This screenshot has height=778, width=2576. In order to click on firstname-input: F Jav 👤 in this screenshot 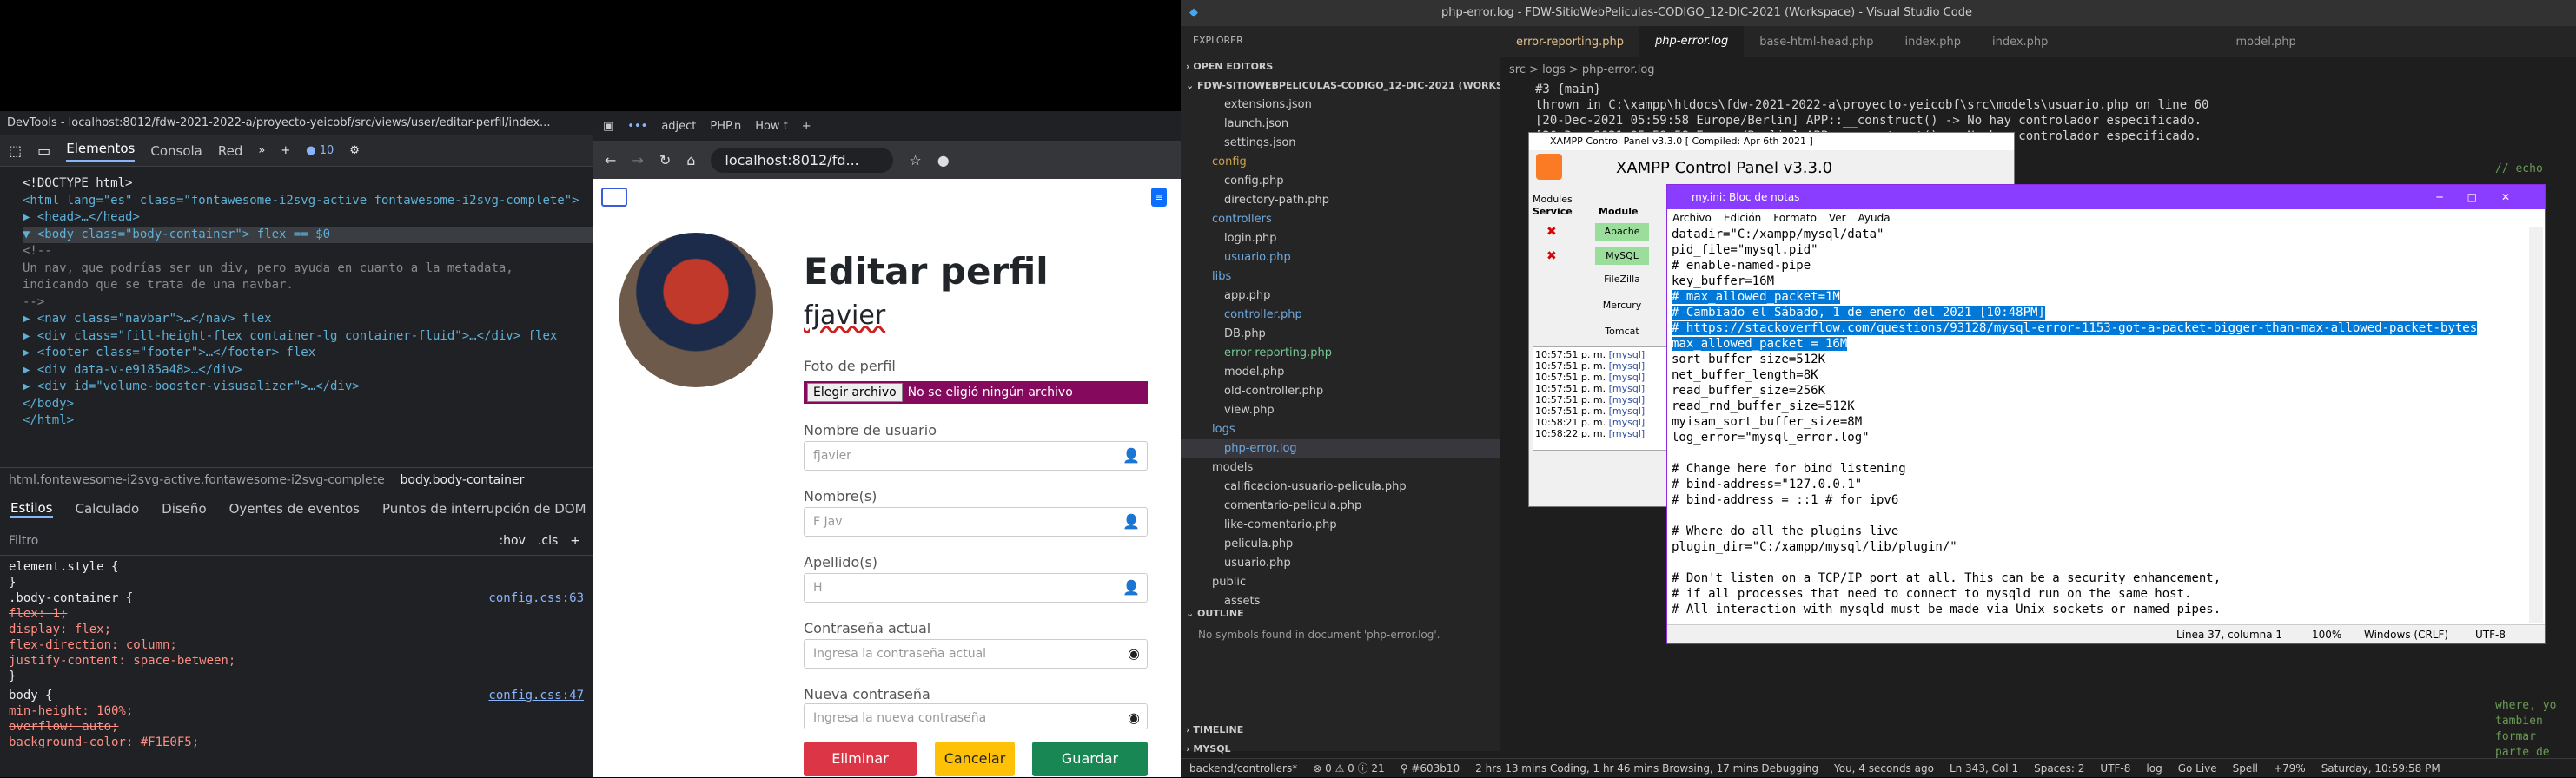, I will do `click(976, 522)`.